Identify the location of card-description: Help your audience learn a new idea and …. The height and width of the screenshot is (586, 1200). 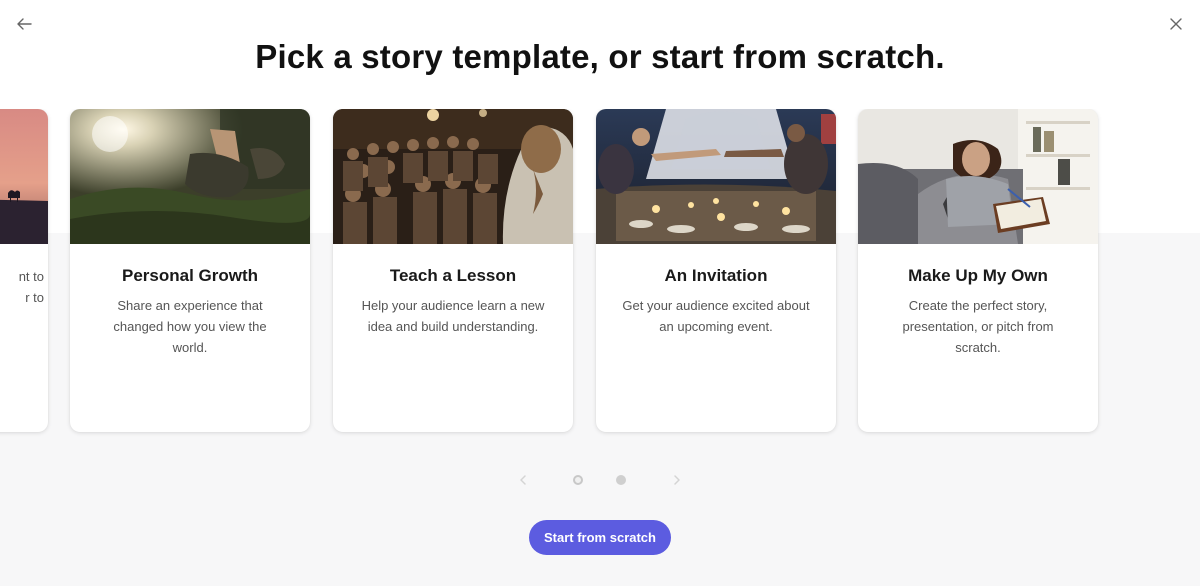
(453, 316).